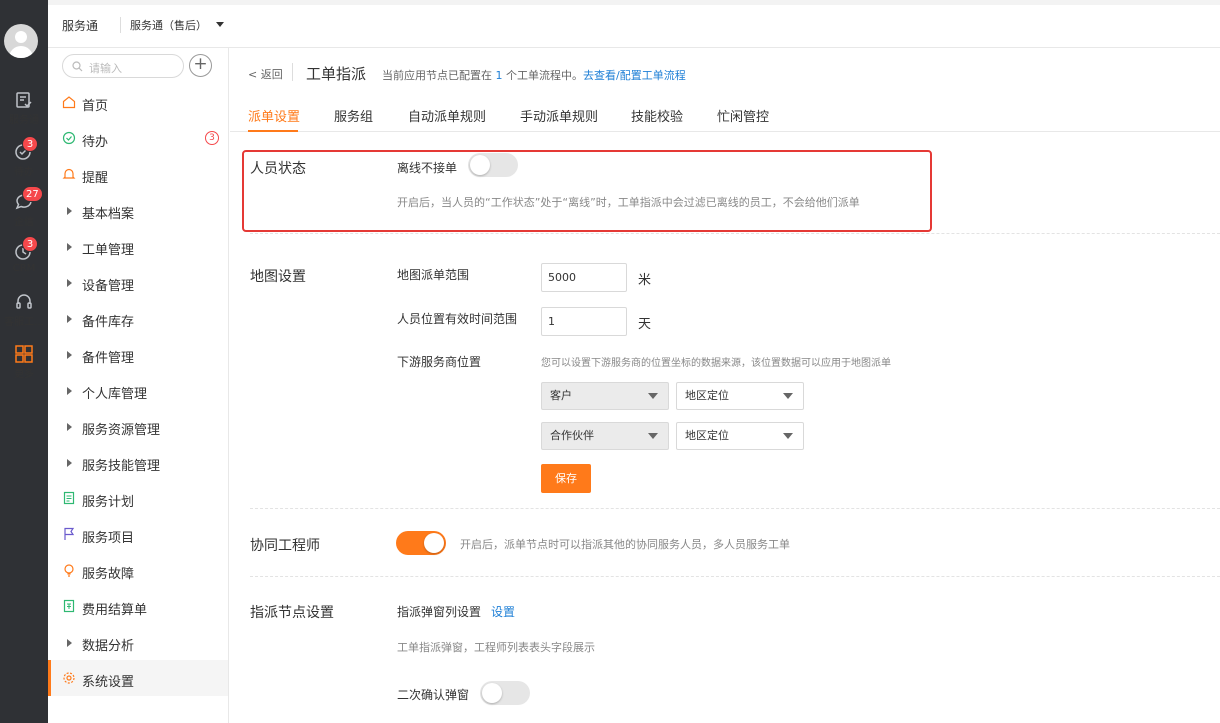 This screenshot has height=723, width=1220. What do you see at coordinates (278, 169) in the screenshot?
I see `staff-status-title: 人员状态` at bounding box center [278, 169].